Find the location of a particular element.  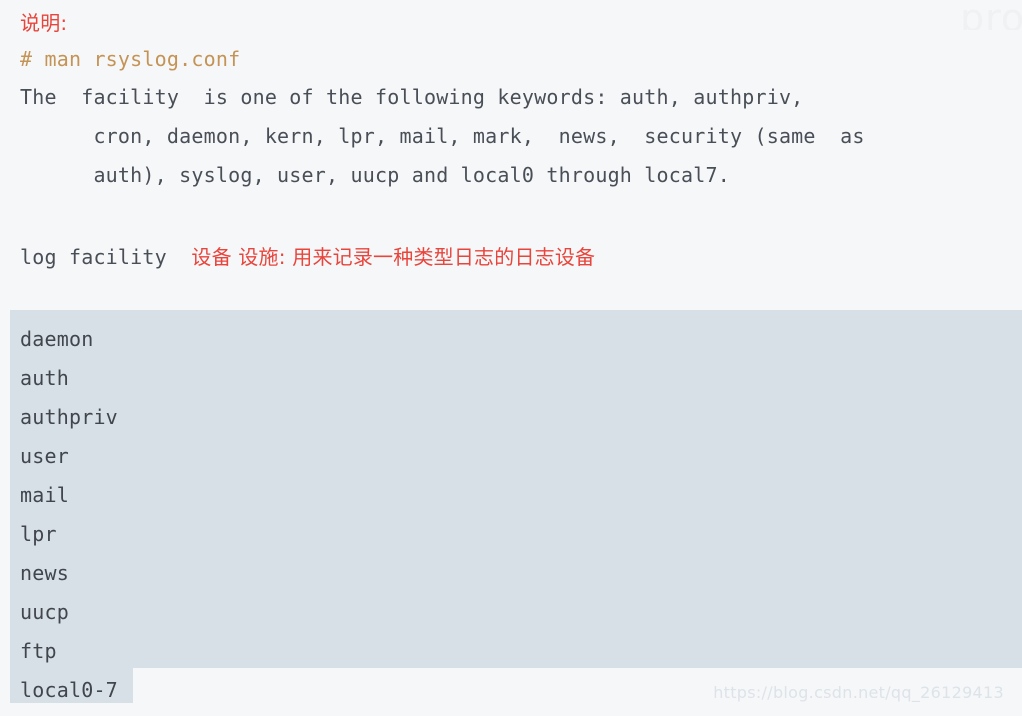

list-item: auth is located at coordinates (44, 378).